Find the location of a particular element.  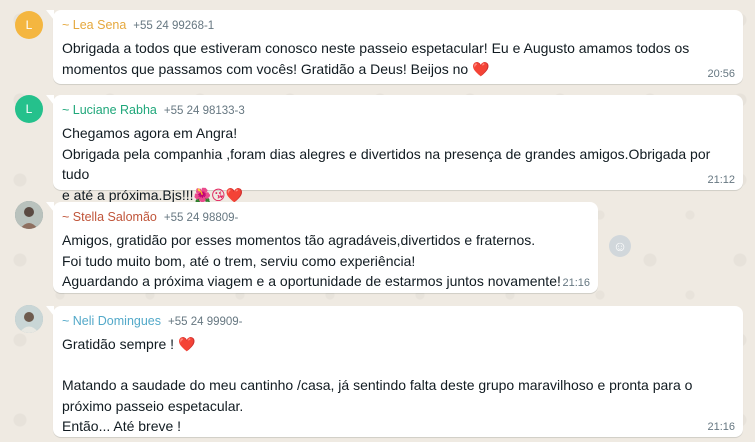

sender-phone: +55 24 98809- is located at coordinates (201, 218).